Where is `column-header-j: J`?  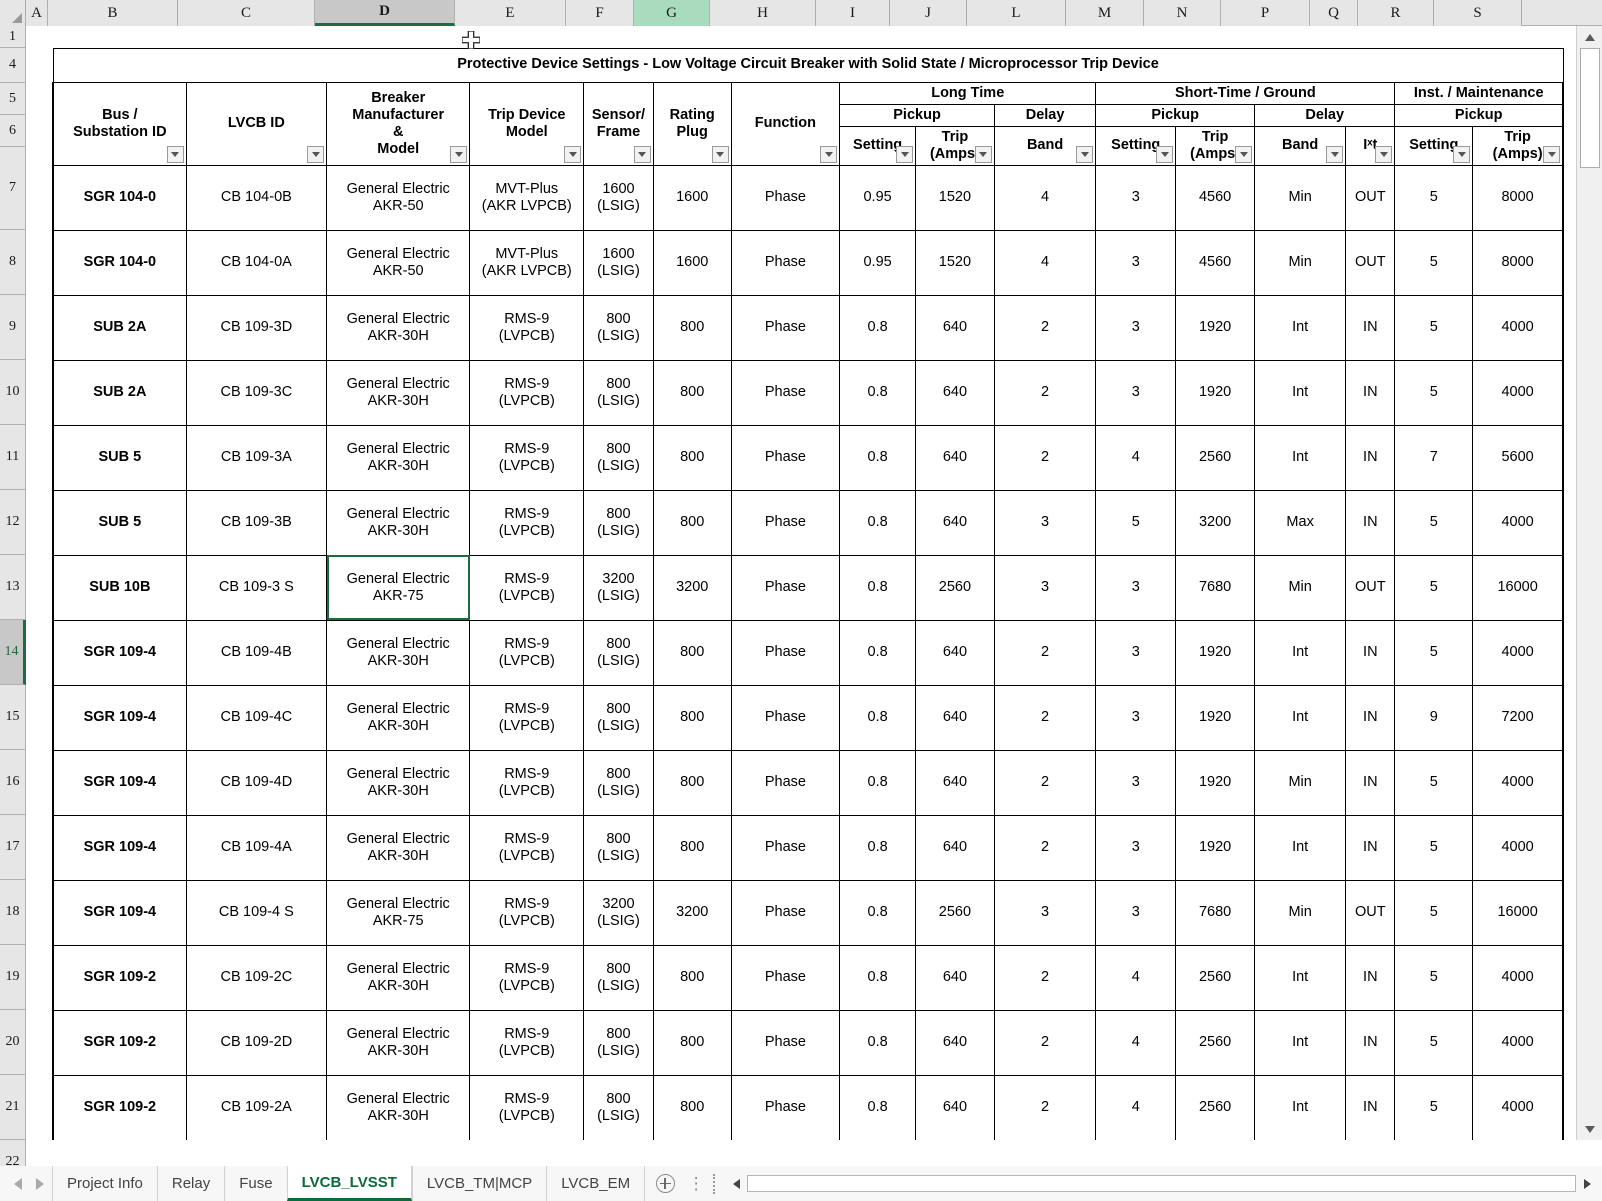
column-header-j: J is located at coordinates (928, 13).